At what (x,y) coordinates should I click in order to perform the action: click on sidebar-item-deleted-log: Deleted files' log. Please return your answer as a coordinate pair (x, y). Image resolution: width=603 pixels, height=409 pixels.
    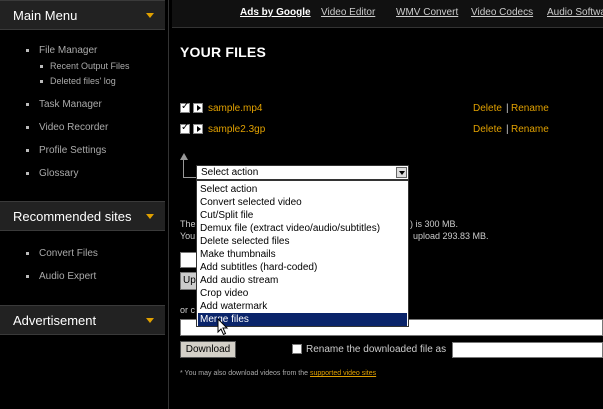
    Looking at the image, I should click on (78, 81).